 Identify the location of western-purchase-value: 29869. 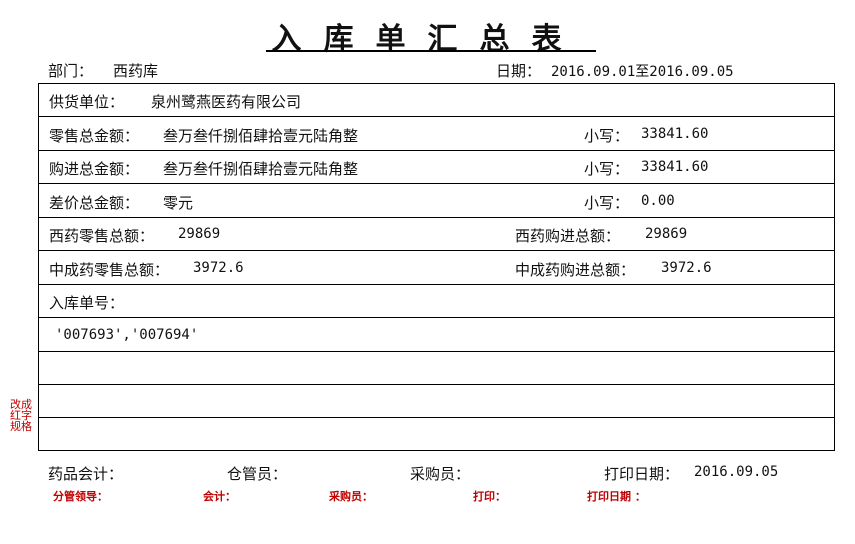
(666, 234).